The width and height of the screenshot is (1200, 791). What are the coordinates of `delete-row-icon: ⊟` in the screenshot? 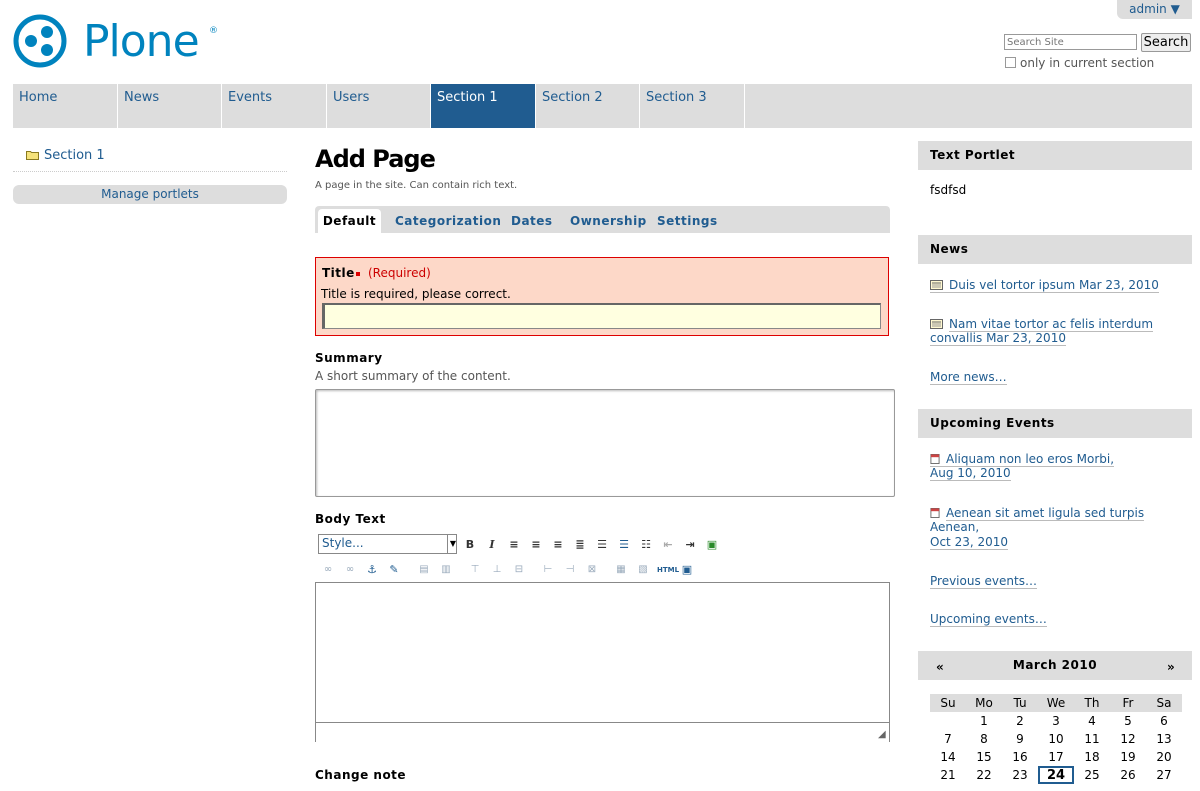 It's located at (519, 570).